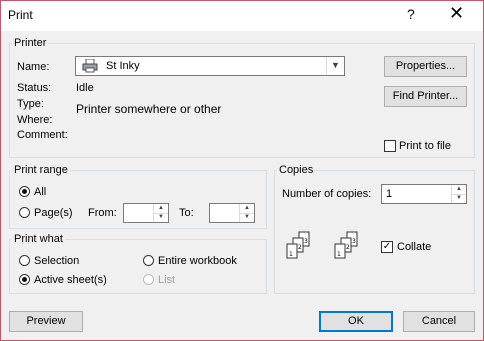 The width and height of the screenshot is (484, 341). What do you see at coordinates (85, 88) in the screenshot?
I see `status-value: Idle` at bounding box center [85, 88].